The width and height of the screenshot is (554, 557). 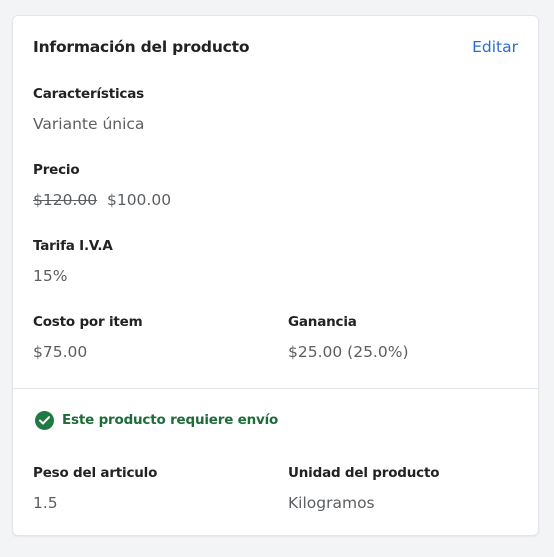 I want to click on edit-link: Editar, so click(x=495, y=47).